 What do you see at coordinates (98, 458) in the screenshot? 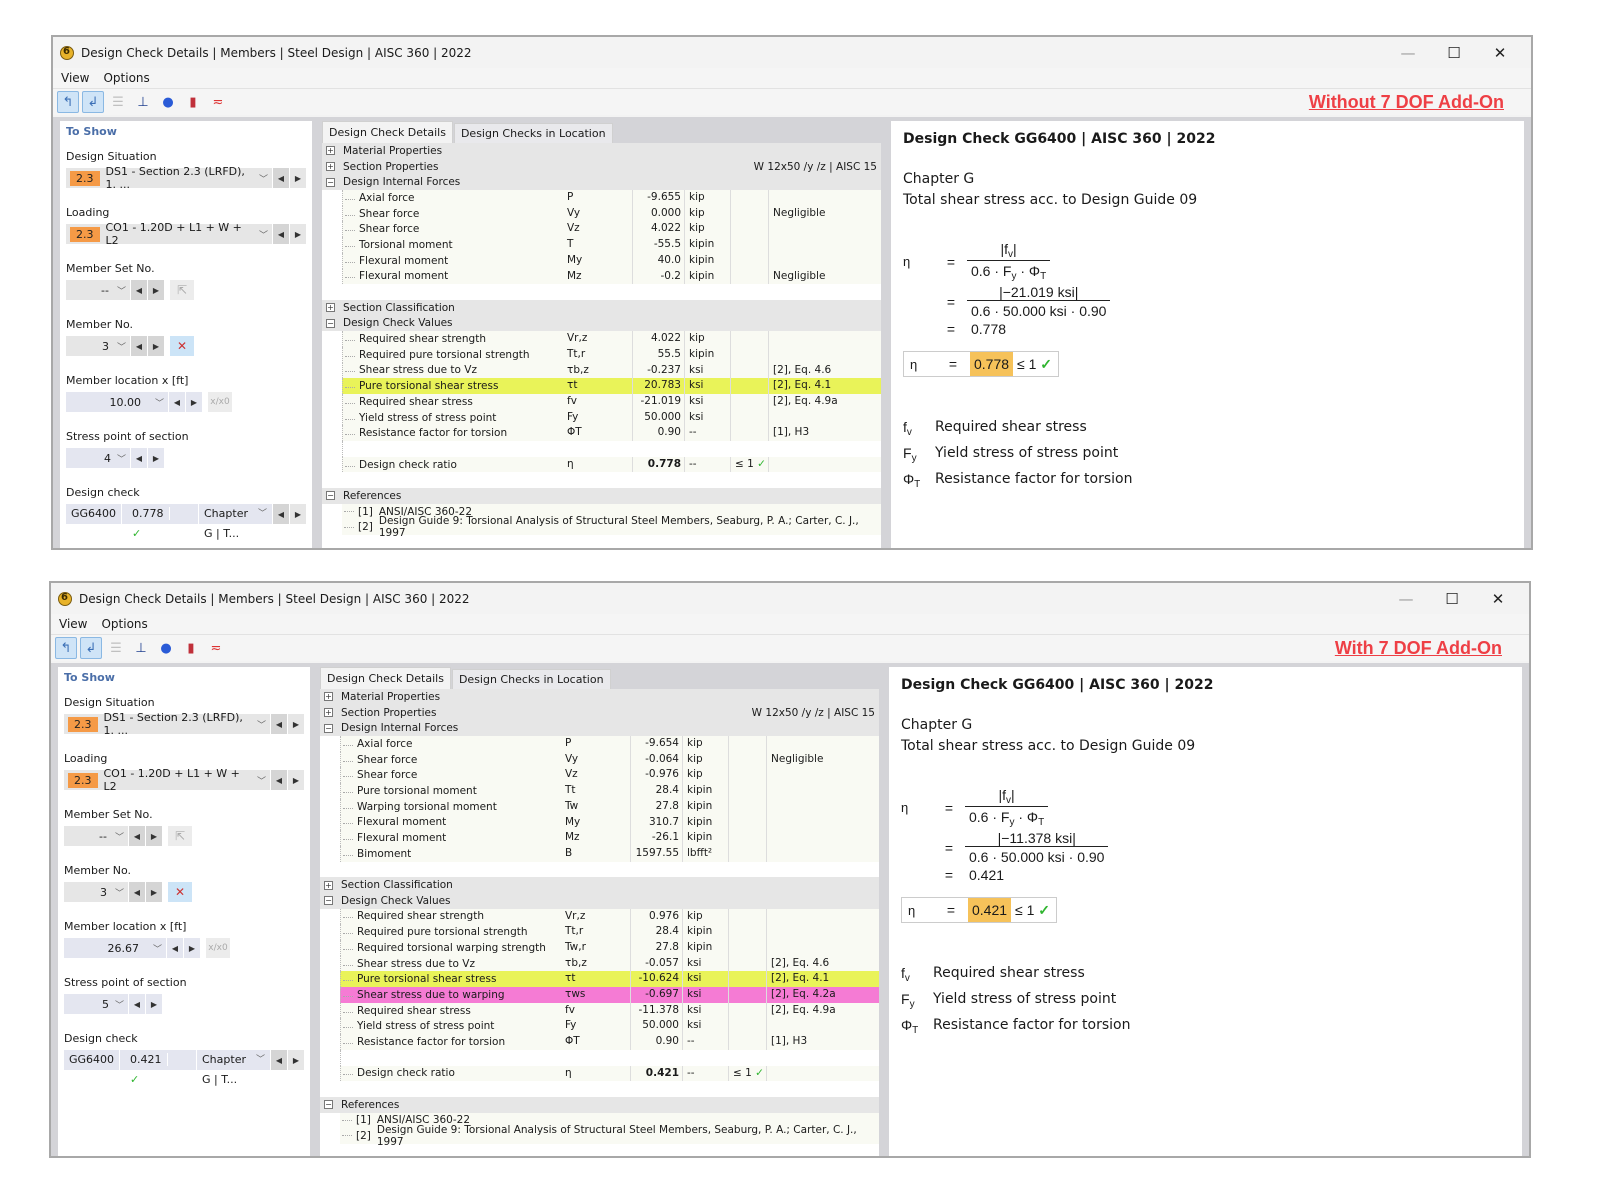
I see `stress-point-select: 4 ﹀` at bounding box center [98, 458].